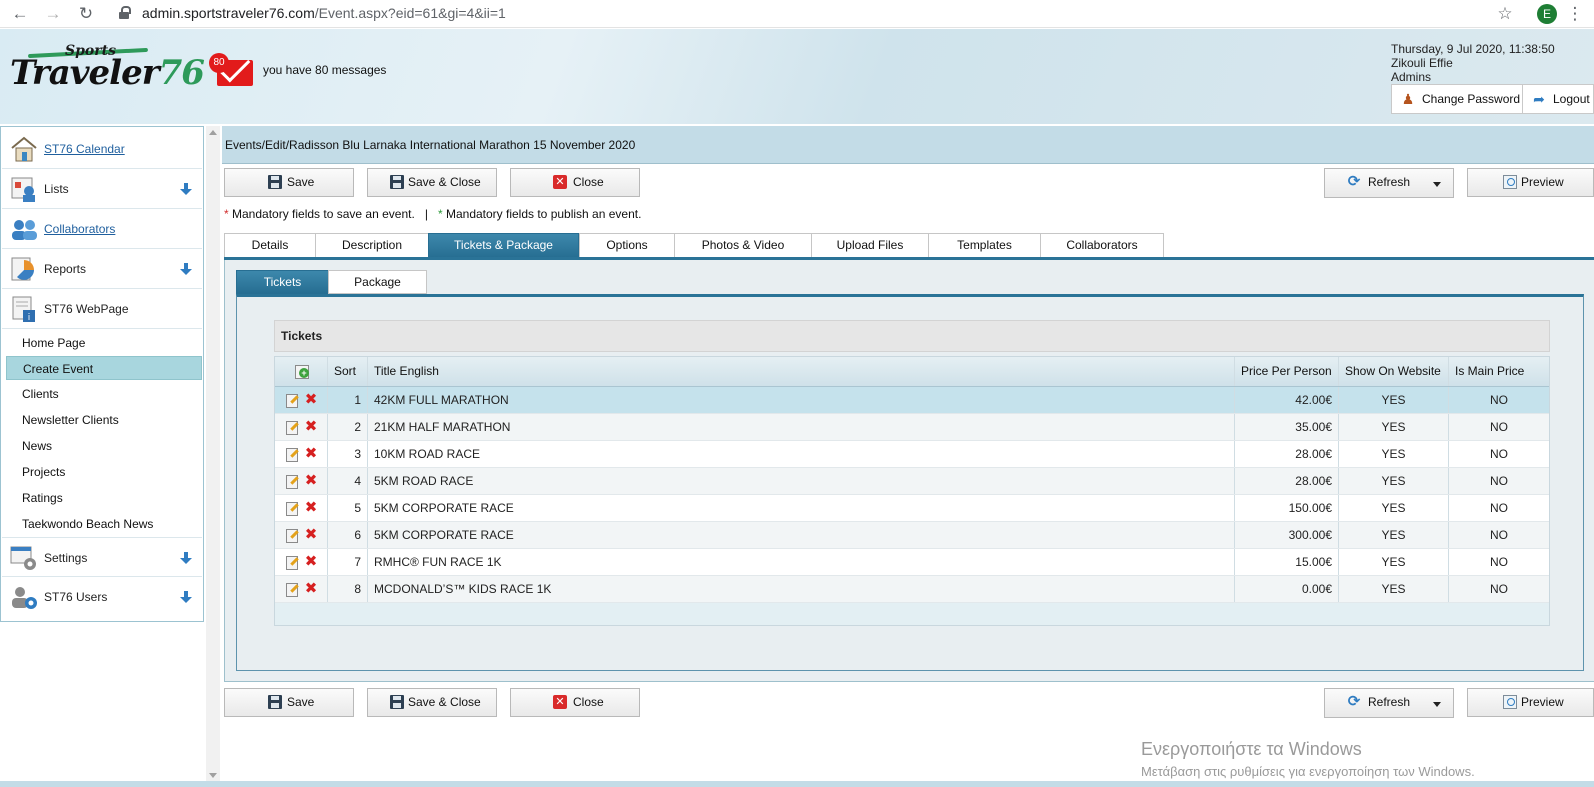 Image resolution: width=1594 pixels, height=787 pixels. I want to click on profile-avatar: E, so click(1547, 14).